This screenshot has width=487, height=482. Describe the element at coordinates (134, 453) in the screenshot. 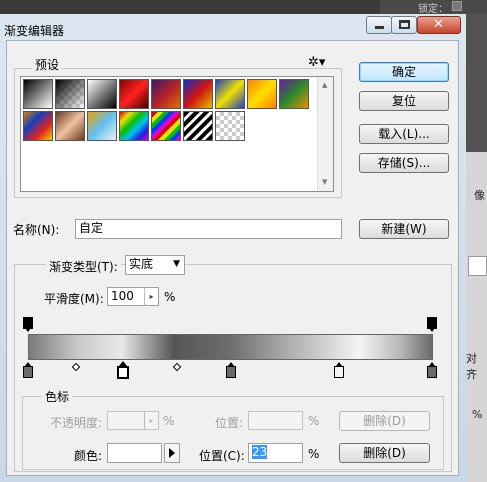

I see `color-swatch` at that location.